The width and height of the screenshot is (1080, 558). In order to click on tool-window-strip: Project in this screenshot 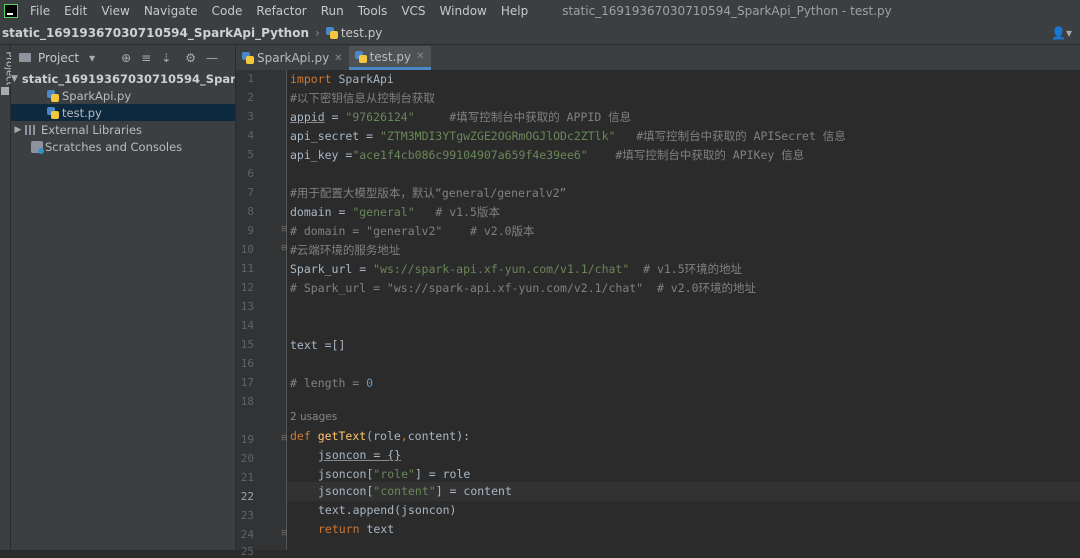, I will do `click(7, 297)`.